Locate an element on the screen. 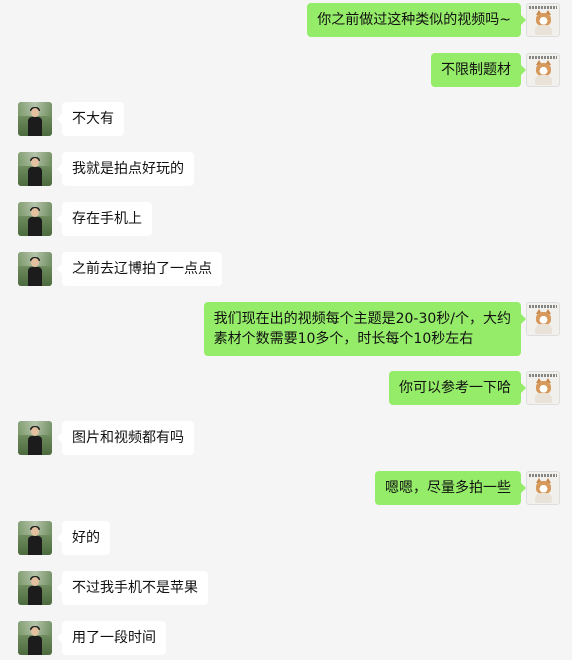 The height and width of the screenshot is (660, 572). message-bubble-received: 不过我手机不是苹果 is located at coordinates (132, 588).